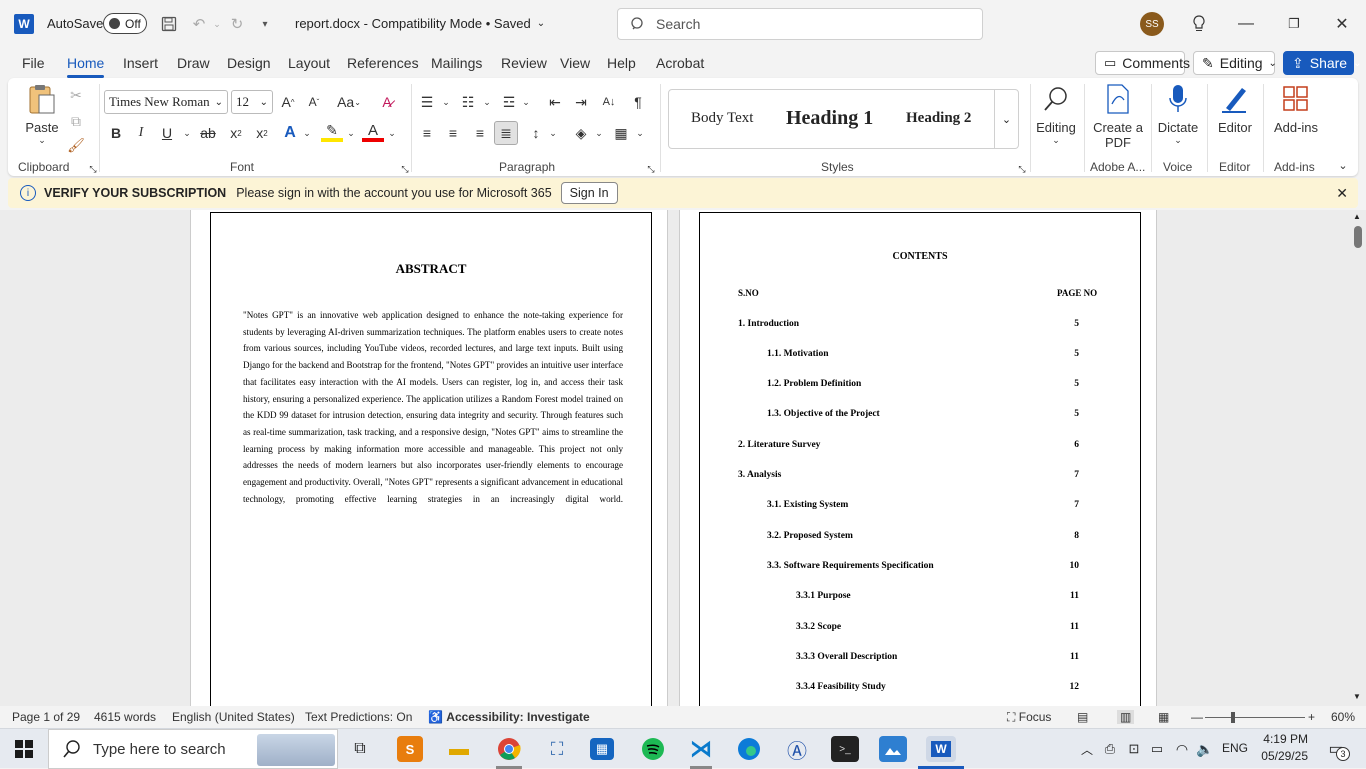 This screenshot has width=1366, height=769. Describe the element at coordinates (1294, 24) in the screenshot. I see `restore-icon: ❐` at that location.